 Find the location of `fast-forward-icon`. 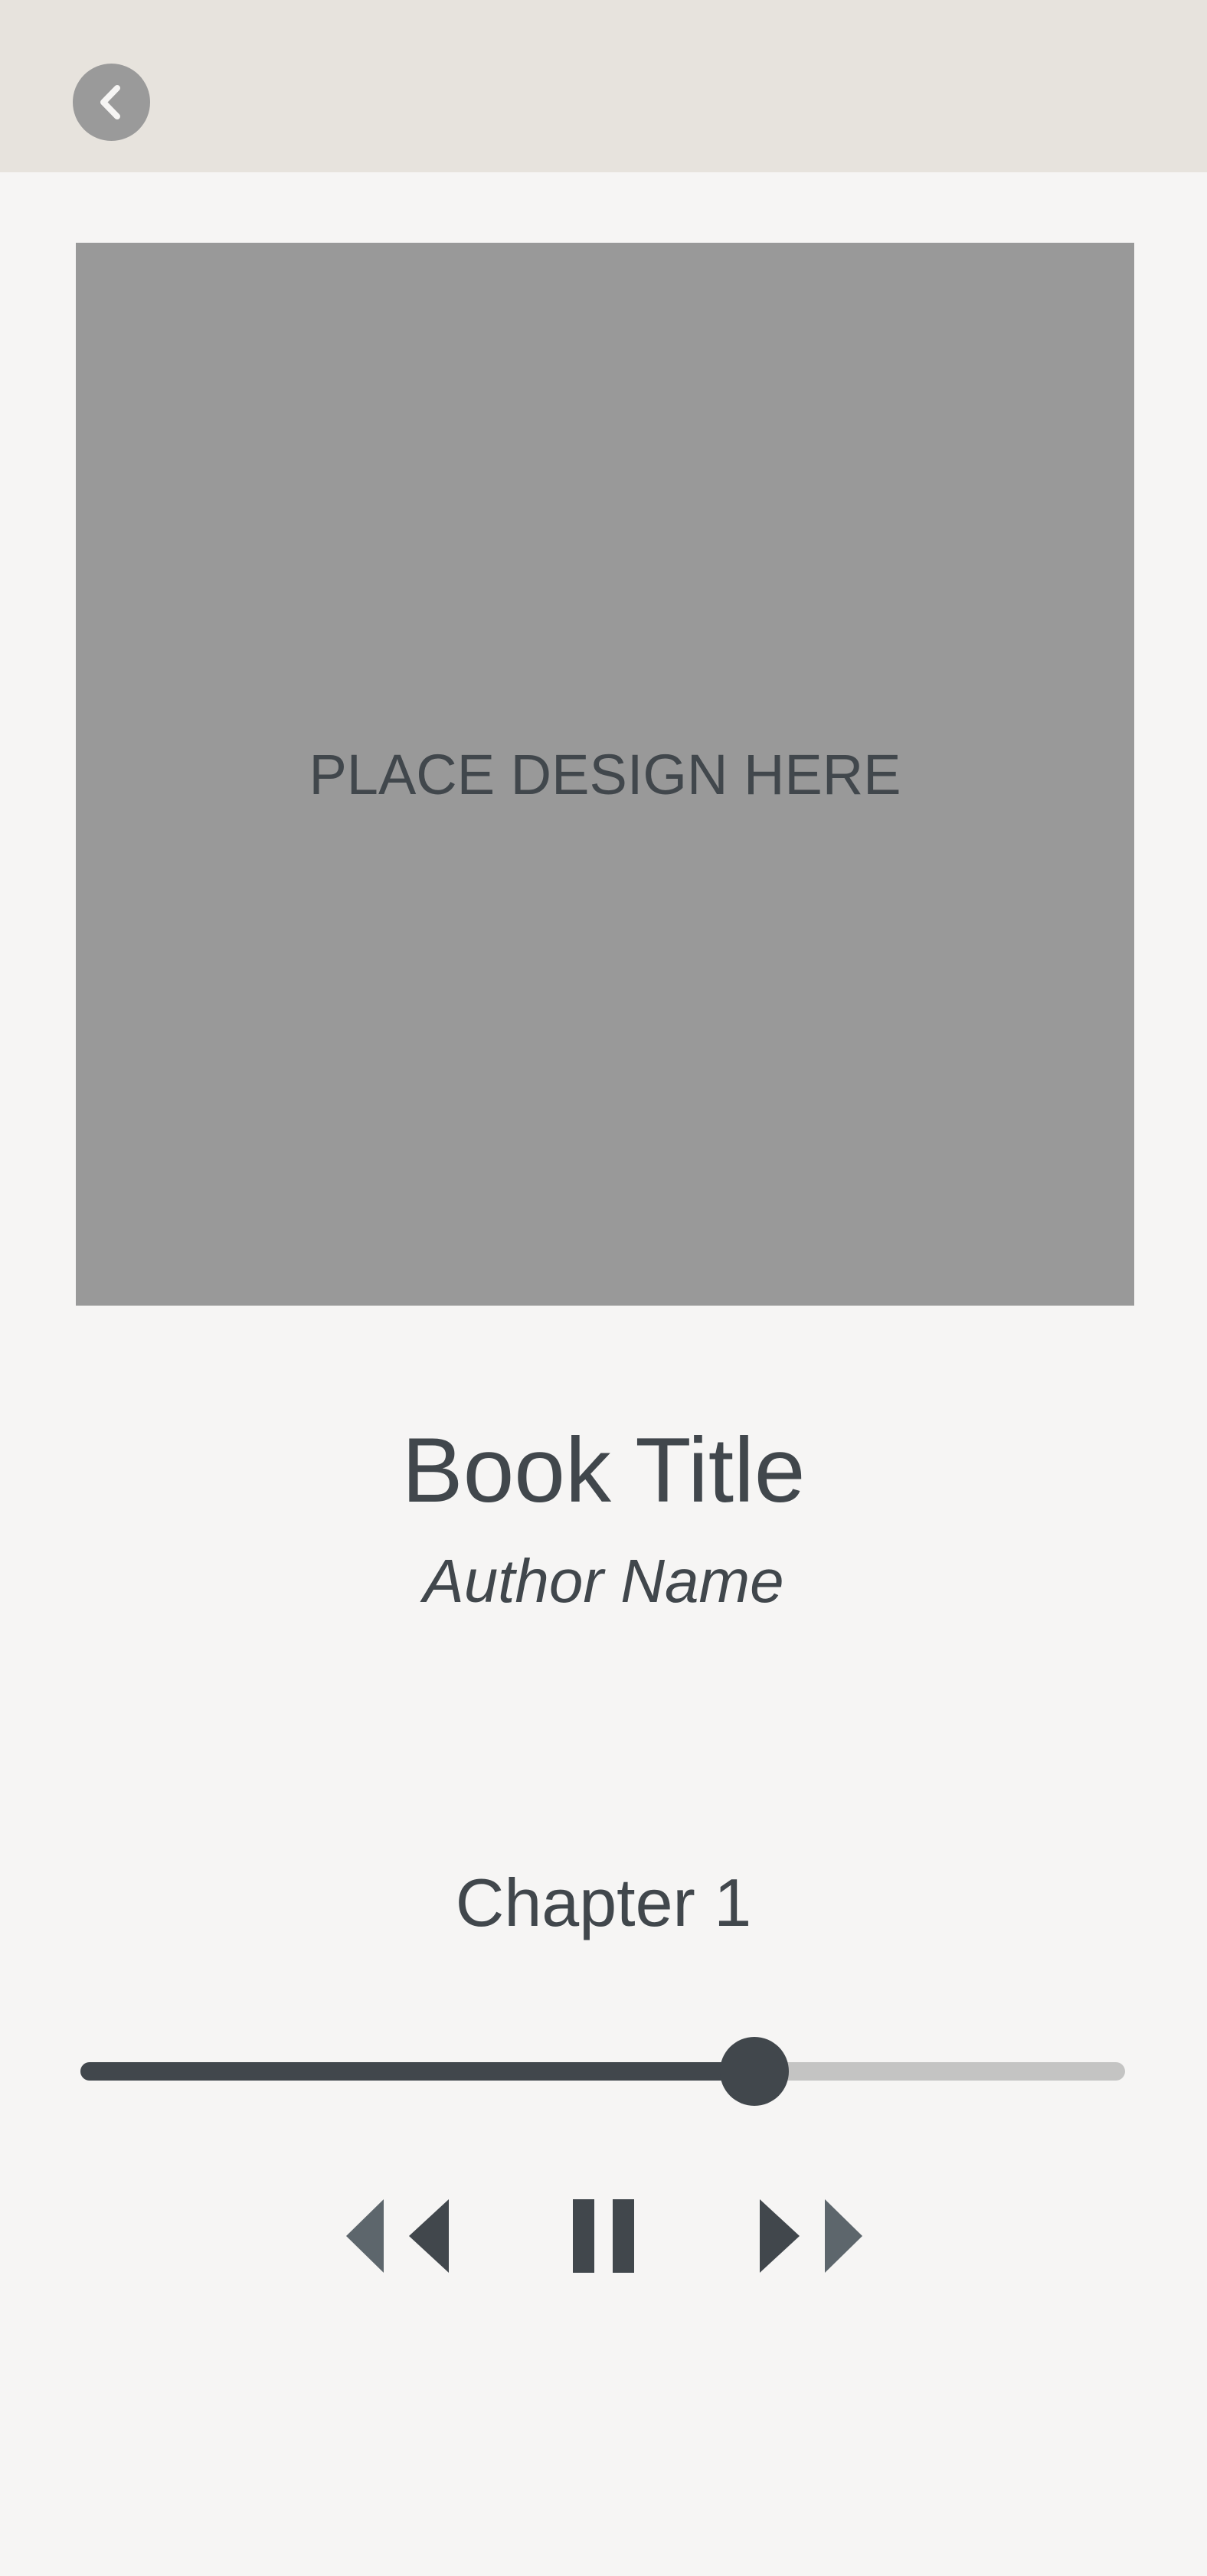

fast-forward-icon is located at coordinates (811, 2236).